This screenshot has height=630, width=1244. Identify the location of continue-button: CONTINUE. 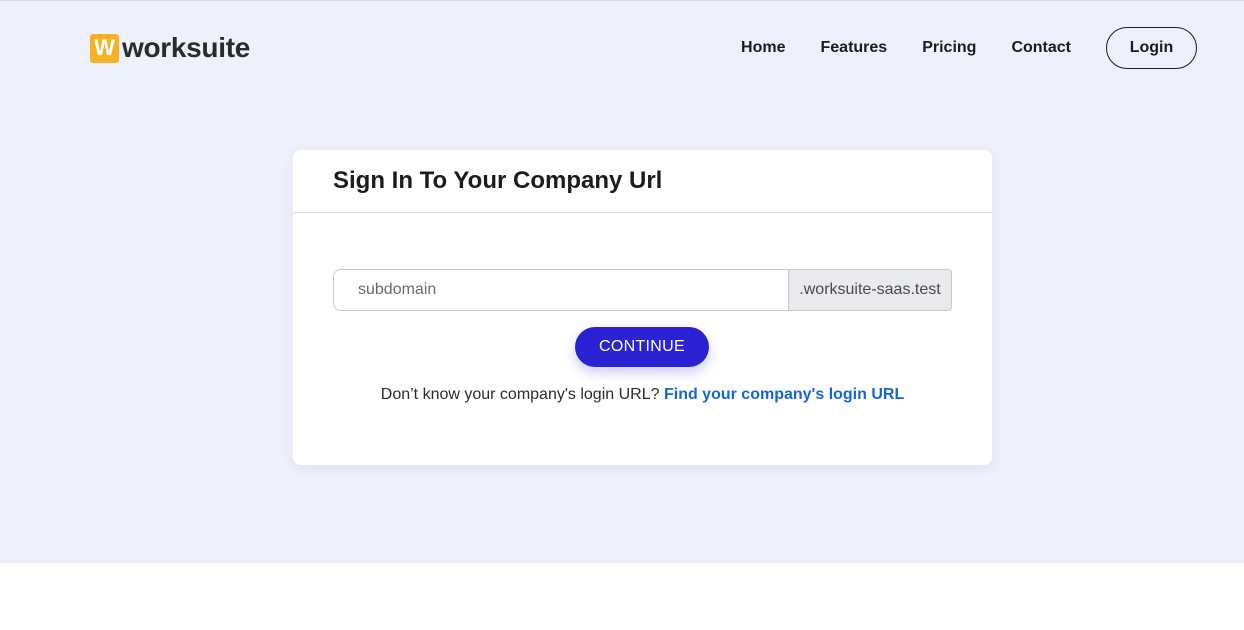
(642, 347).